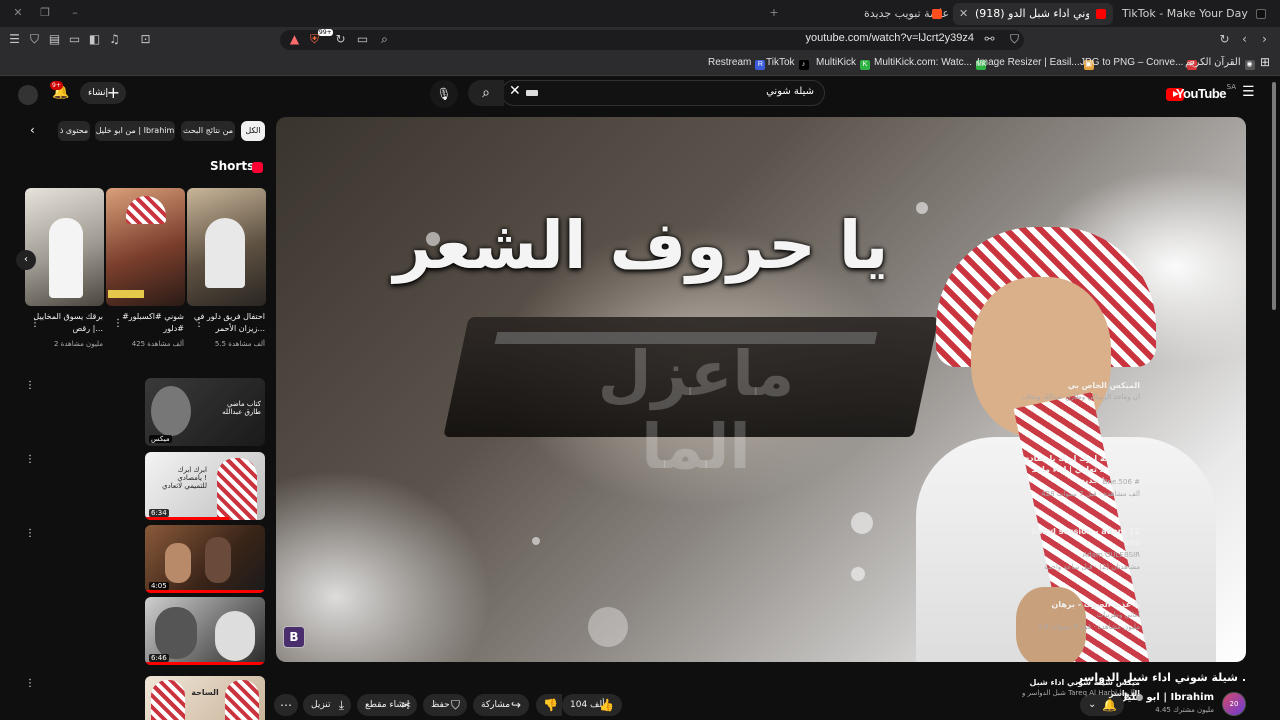  I want to click on youtube-favicon-icon, so click(1101, 14).